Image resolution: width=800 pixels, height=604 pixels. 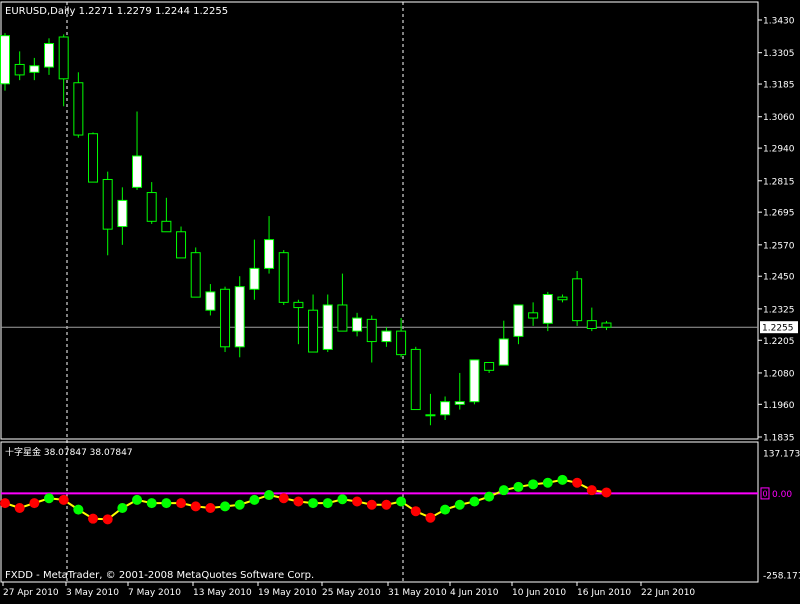 I want to click on indicator-panel-header: 十字星金 38.07847 38.07847, so click(x=69, y=452).